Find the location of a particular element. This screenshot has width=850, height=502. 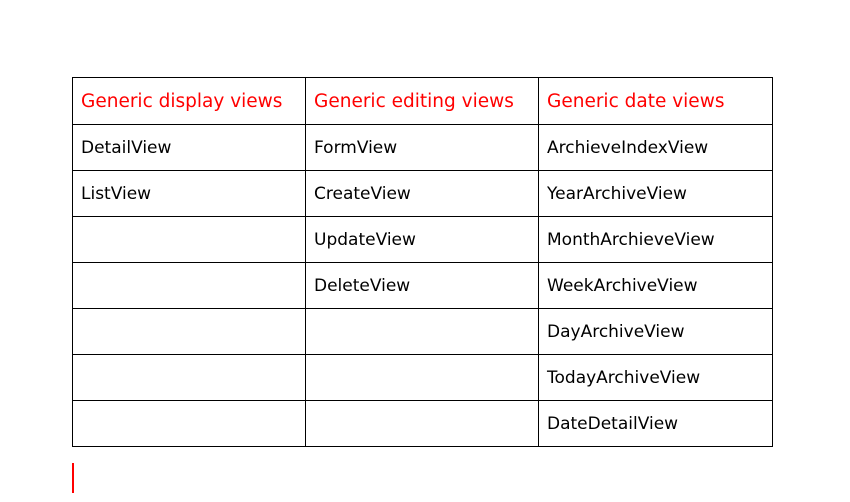

table-cell: DayArchiveView is located at coordinates (655, 331).